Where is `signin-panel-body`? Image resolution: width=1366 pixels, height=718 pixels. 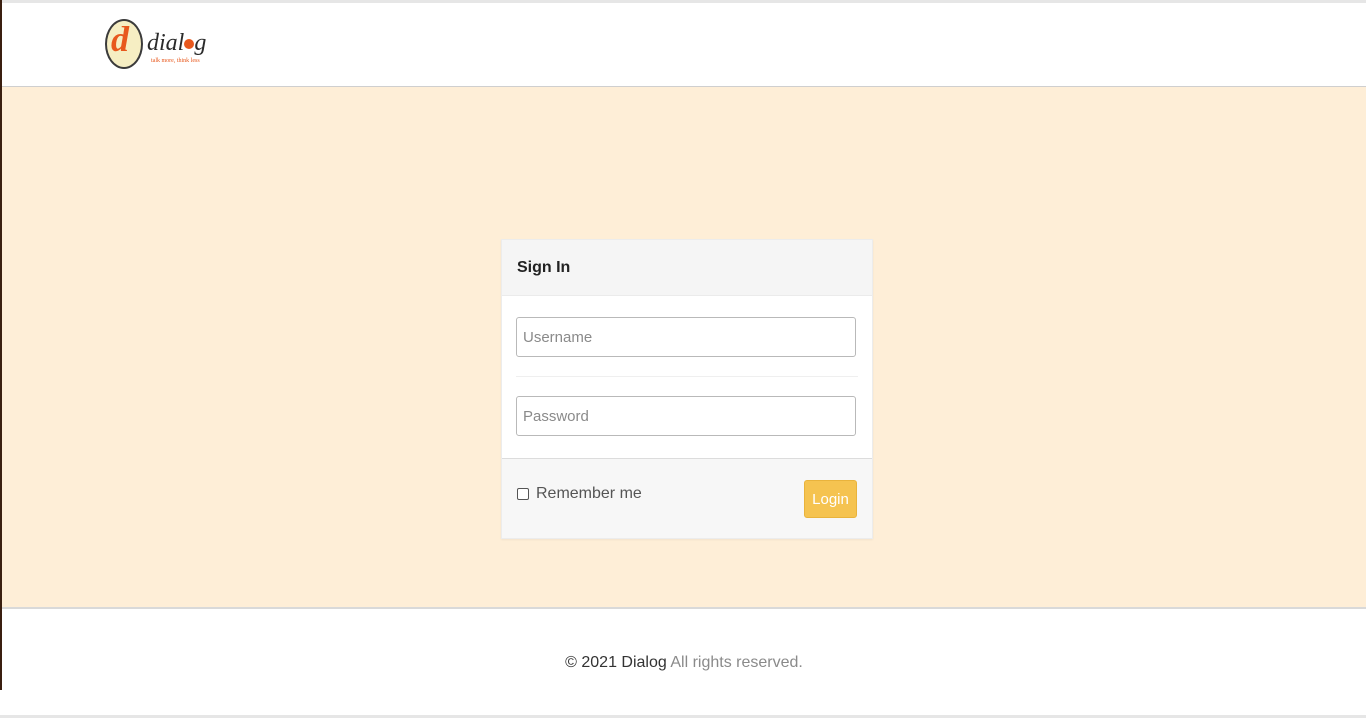
signin-panel-body is located at coordinates (687, 366).